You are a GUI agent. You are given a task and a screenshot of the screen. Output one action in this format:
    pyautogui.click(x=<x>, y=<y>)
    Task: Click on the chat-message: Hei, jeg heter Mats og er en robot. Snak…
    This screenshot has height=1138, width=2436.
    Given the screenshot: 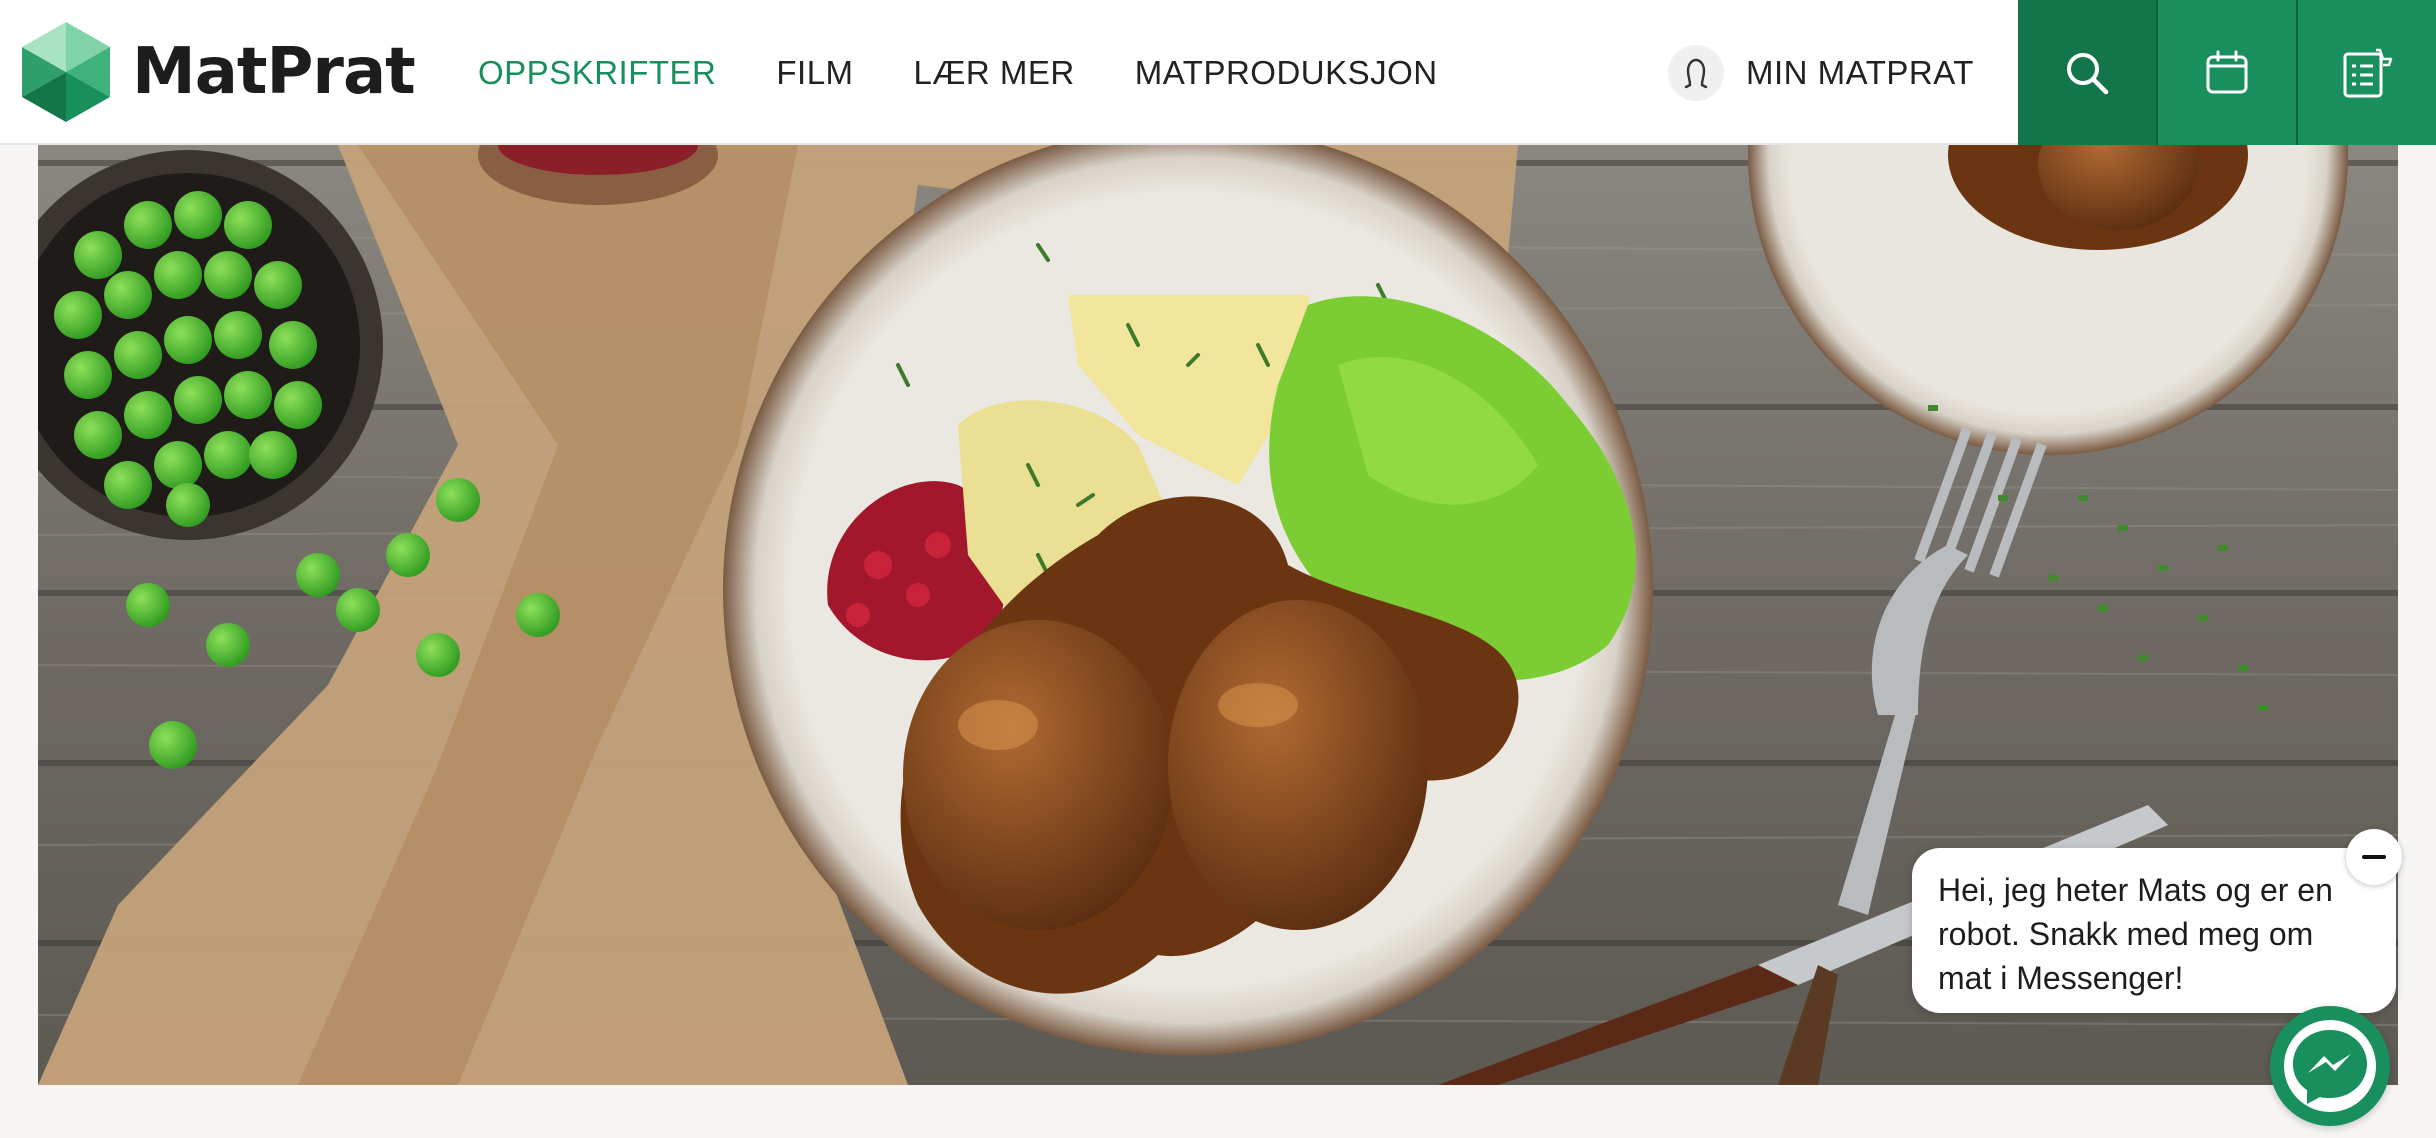 What is the action you would take?
    pyautogui.click(x=2135, y=934)
    